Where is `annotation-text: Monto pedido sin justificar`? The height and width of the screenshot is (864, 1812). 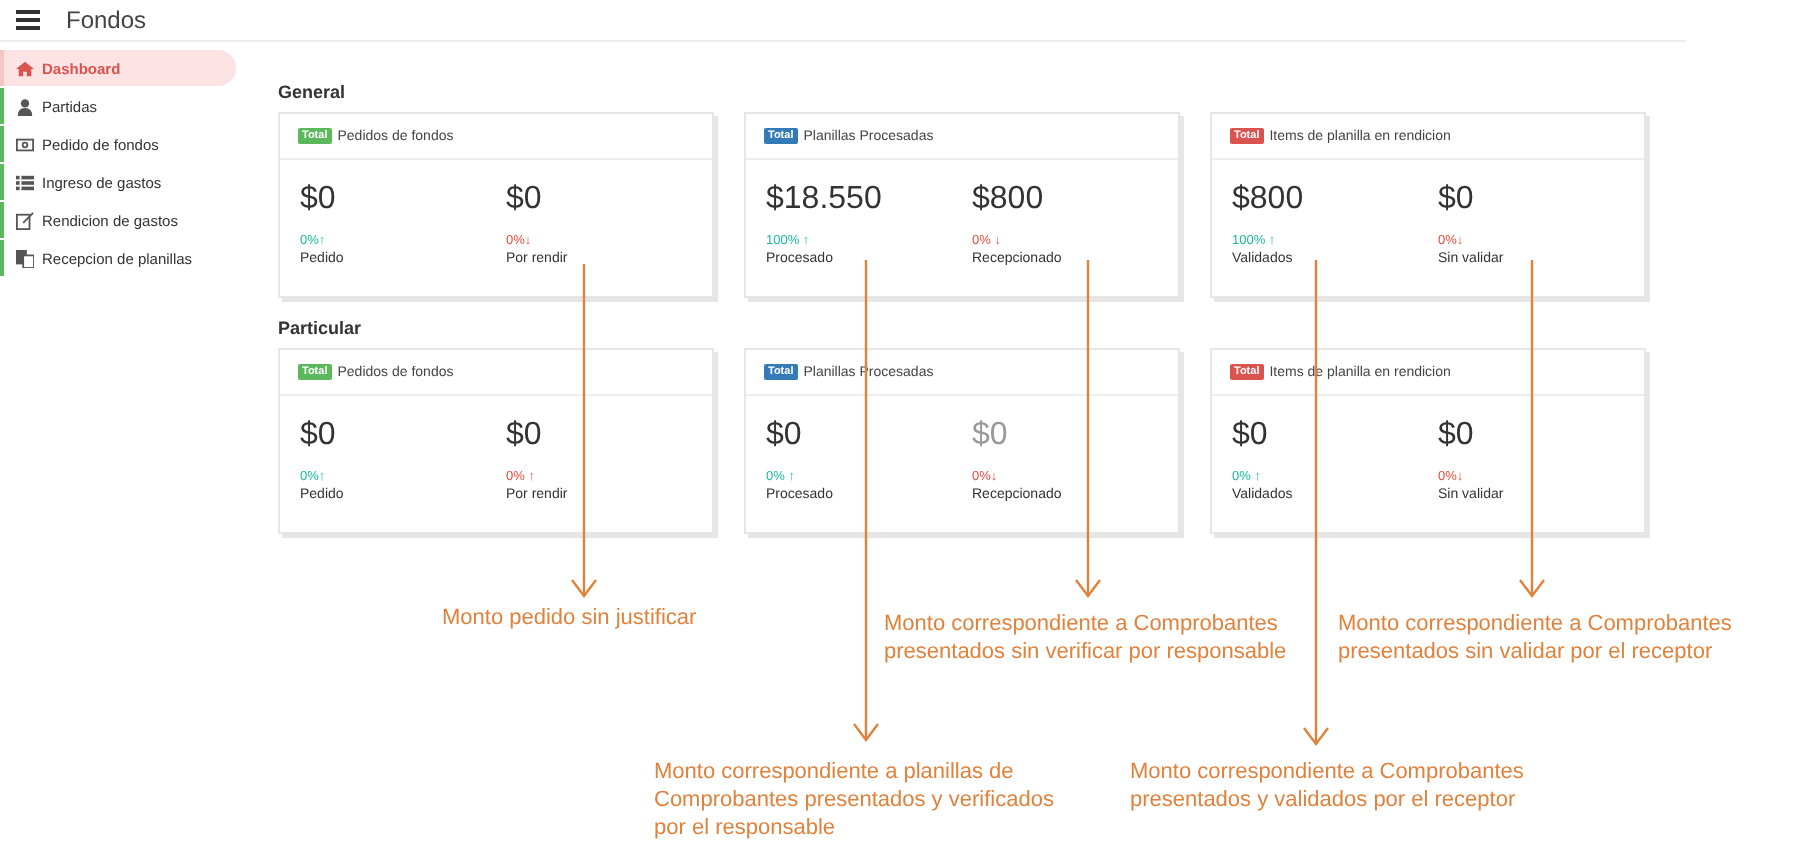
annotation-text: Monto pedido sin justificar is located at coordinates (570, 618).